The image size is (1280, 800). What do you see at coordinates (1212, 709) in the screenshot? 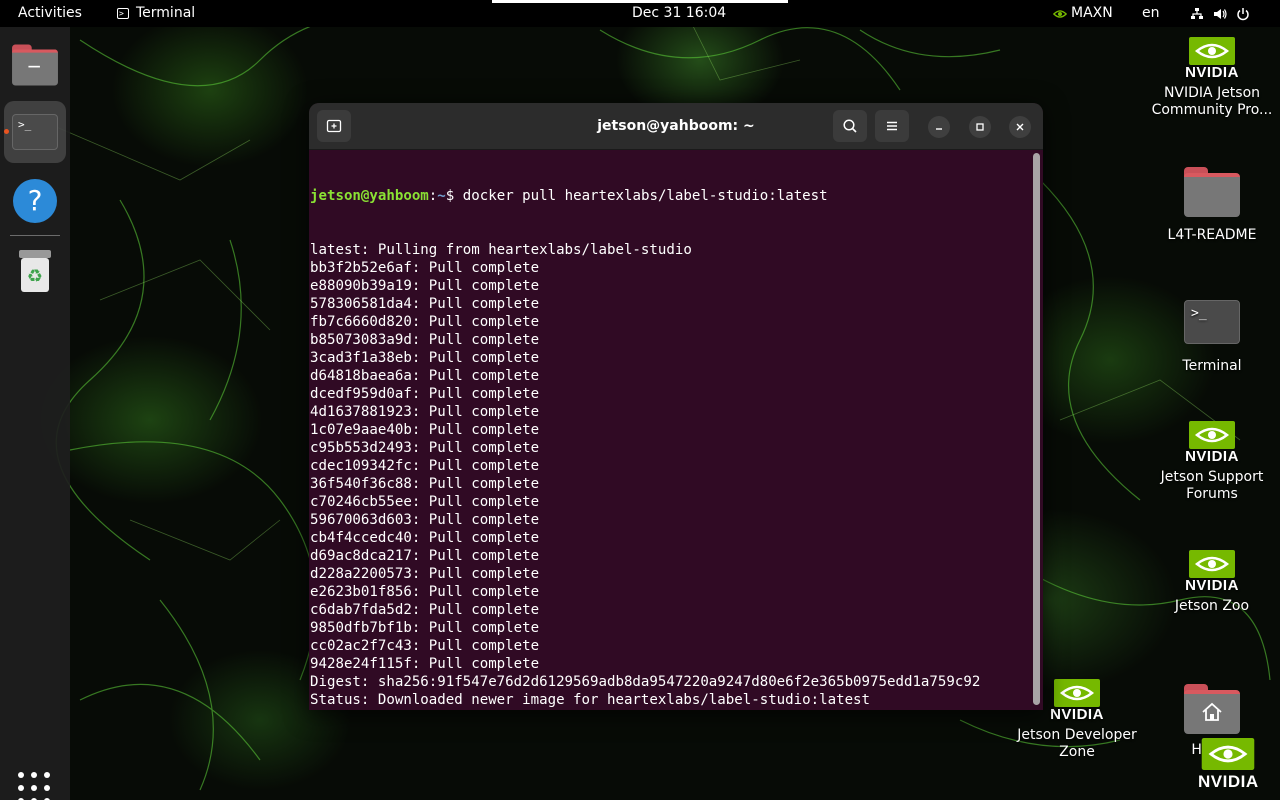
I see `home-folder-icon` at bounding box center [1212, 709].